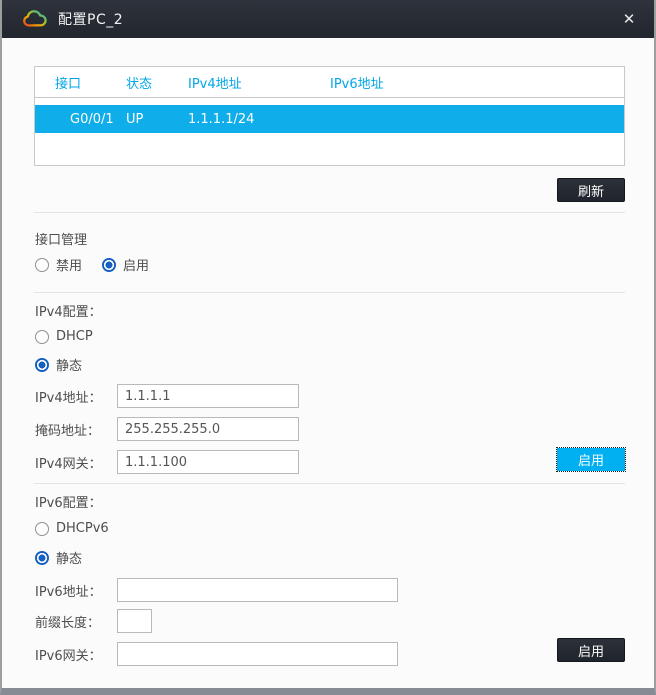 The width and height of the screenshot is (656, 695). What do you see at coordinates (91, 20) in the screenshot?
I see `window-title: 配置PC_2` at bounding box center [91, 20].